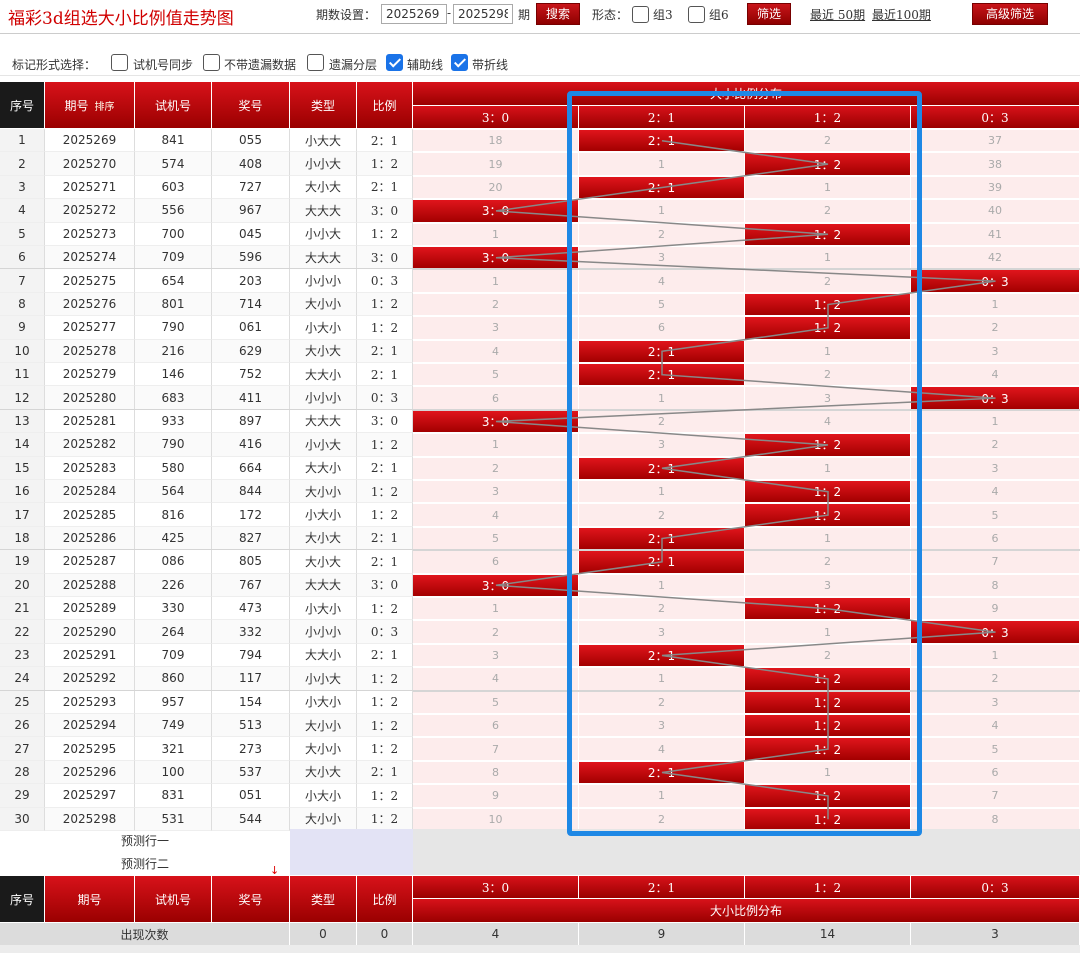  What do you see at coordinates (351, 852) in the screenshot?
I see `predict-input-area` at bounding box center [351, 852].